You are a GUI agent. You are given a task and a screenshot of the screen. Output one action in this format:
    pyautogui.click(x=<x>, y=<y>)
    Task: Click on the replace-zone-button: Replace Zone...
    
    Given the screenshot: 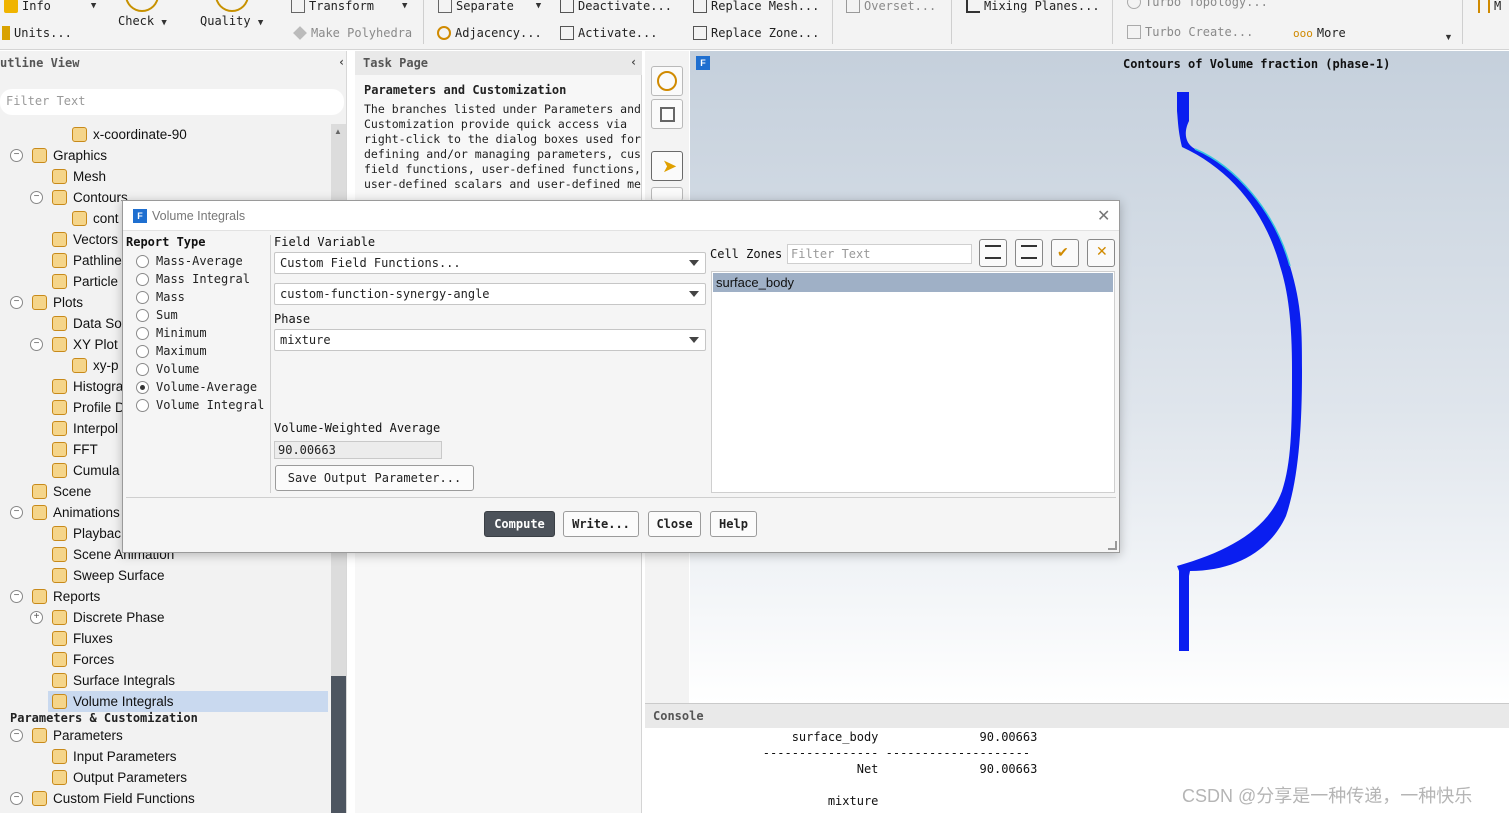 What is the action you would take?
    pyautogui.click(x=756, y=33)
    